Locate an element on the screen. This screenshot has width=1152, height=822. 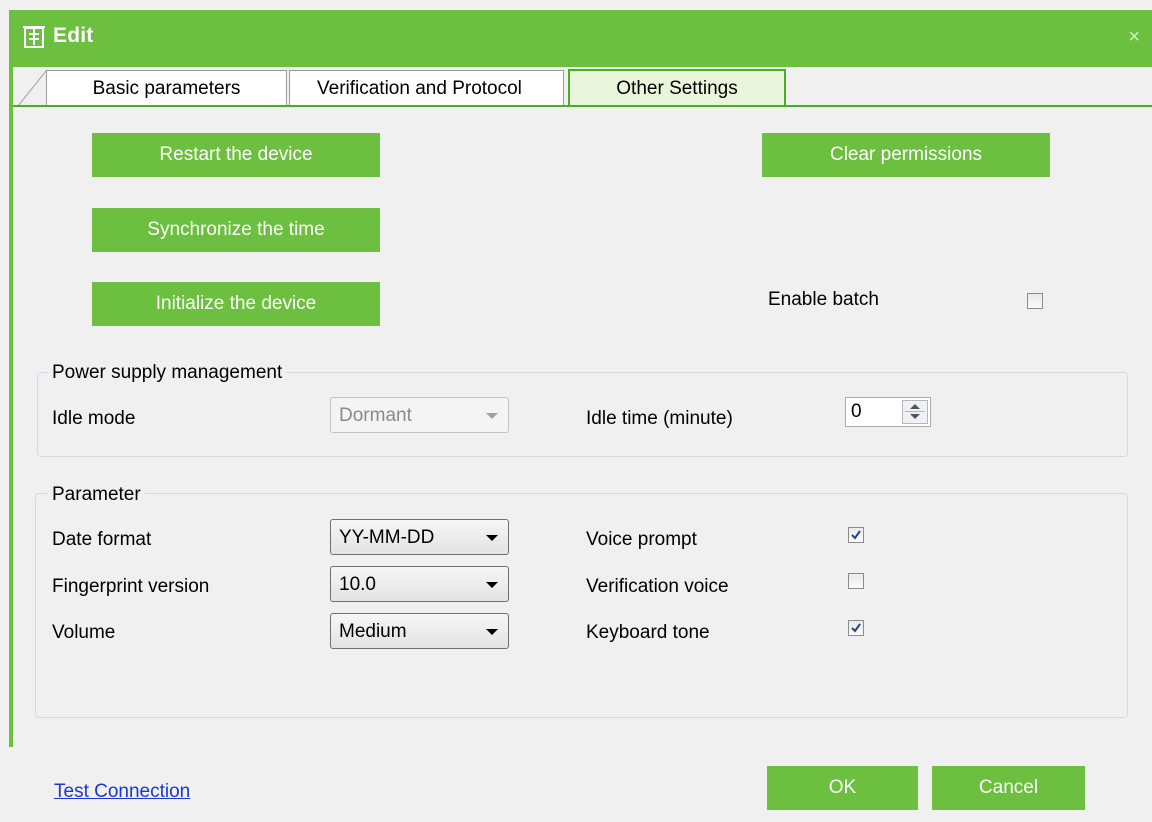
clear-permissions-button: Clear permissions is located at coordinates (906, 155).